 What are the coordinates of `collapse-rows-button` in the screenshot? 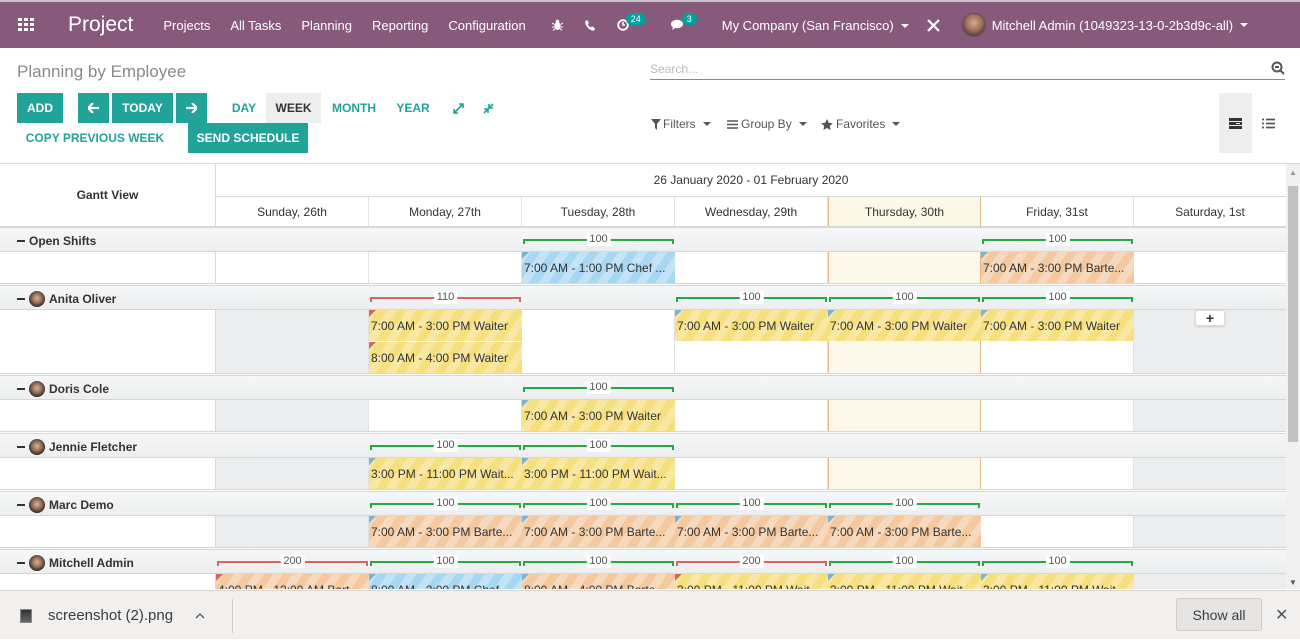 It's located at (488, 108).